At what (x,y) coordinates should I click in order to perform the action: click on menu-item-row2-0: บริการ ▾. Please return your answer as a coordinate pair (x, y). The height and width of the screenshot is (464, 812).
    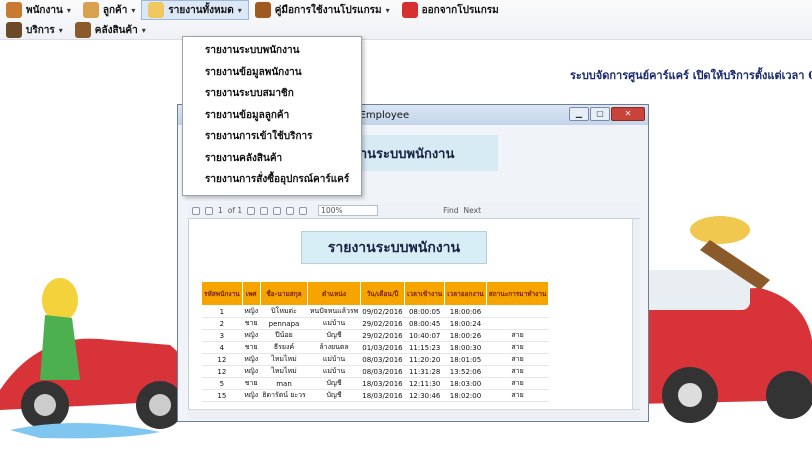
    Looking at the image, I should click on (34, 30).